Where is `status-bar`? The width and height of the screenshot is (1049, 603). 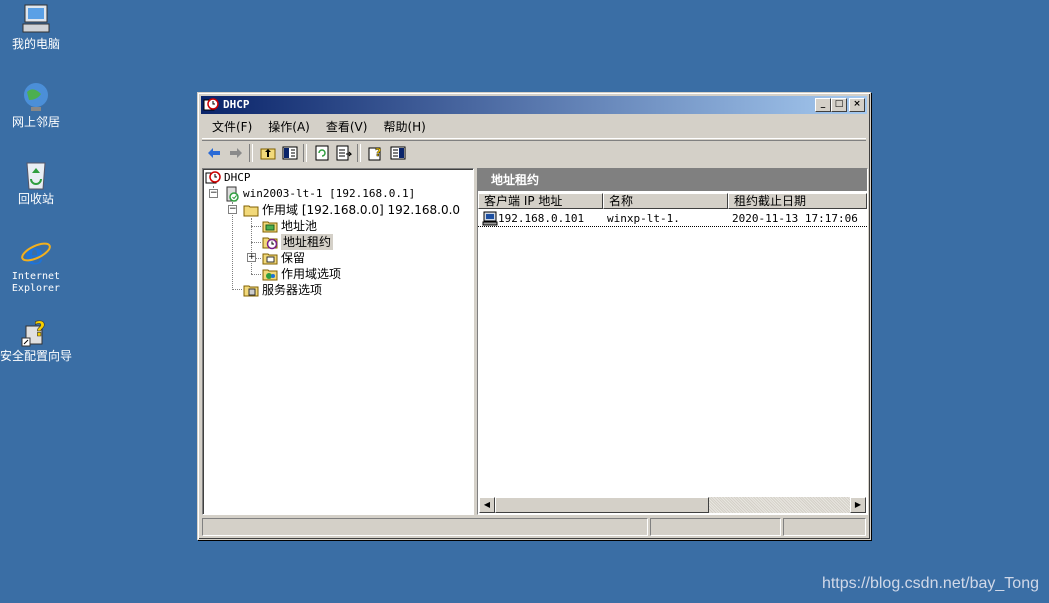
status-bar is located at coordinates (534, 527).